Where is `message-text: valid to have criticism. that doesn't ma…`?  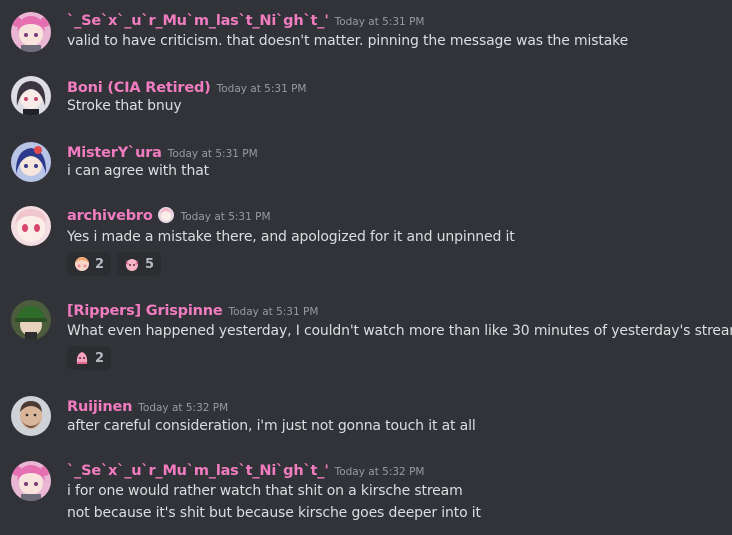
message-text: valid to have criticism. that doesn't ma… is located at coordinates (348, 41).